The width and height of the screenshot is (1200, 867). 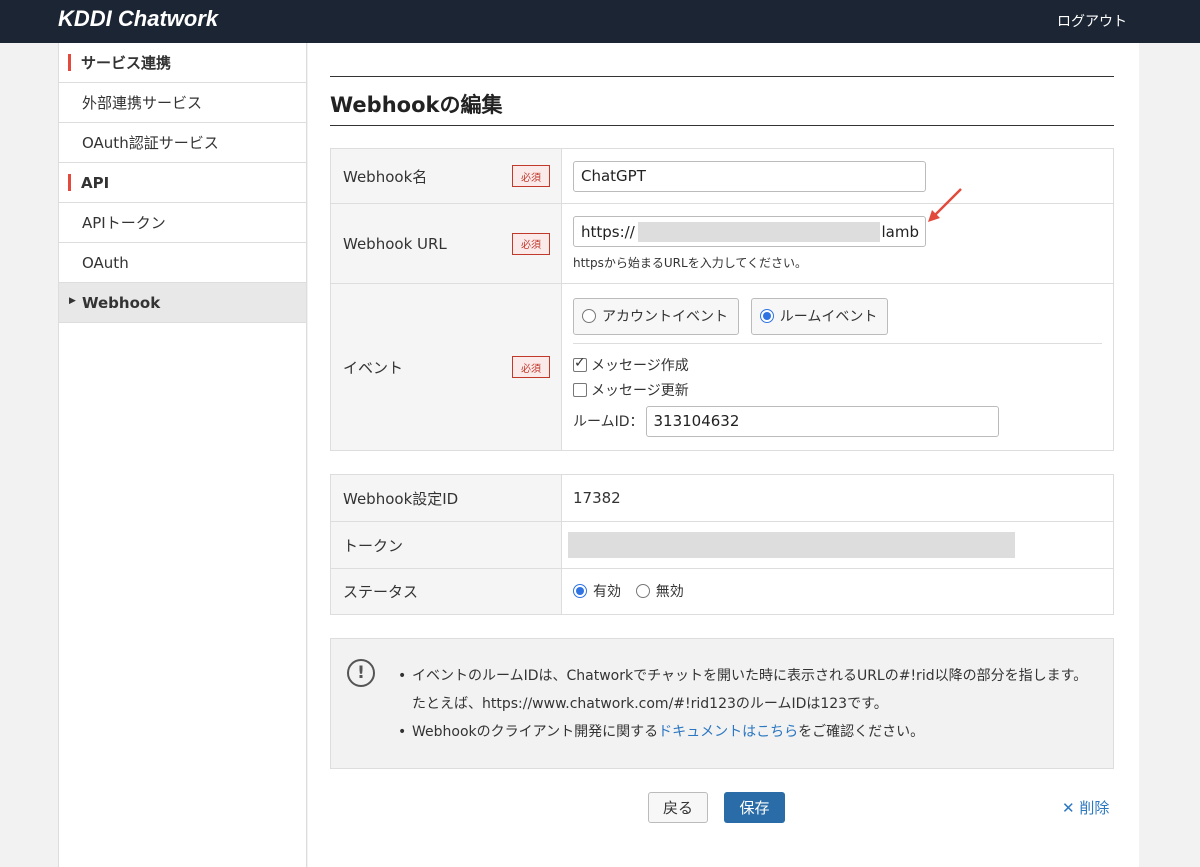 I want to click on sidebar-heading-api: API, so click(x=182, y=183).